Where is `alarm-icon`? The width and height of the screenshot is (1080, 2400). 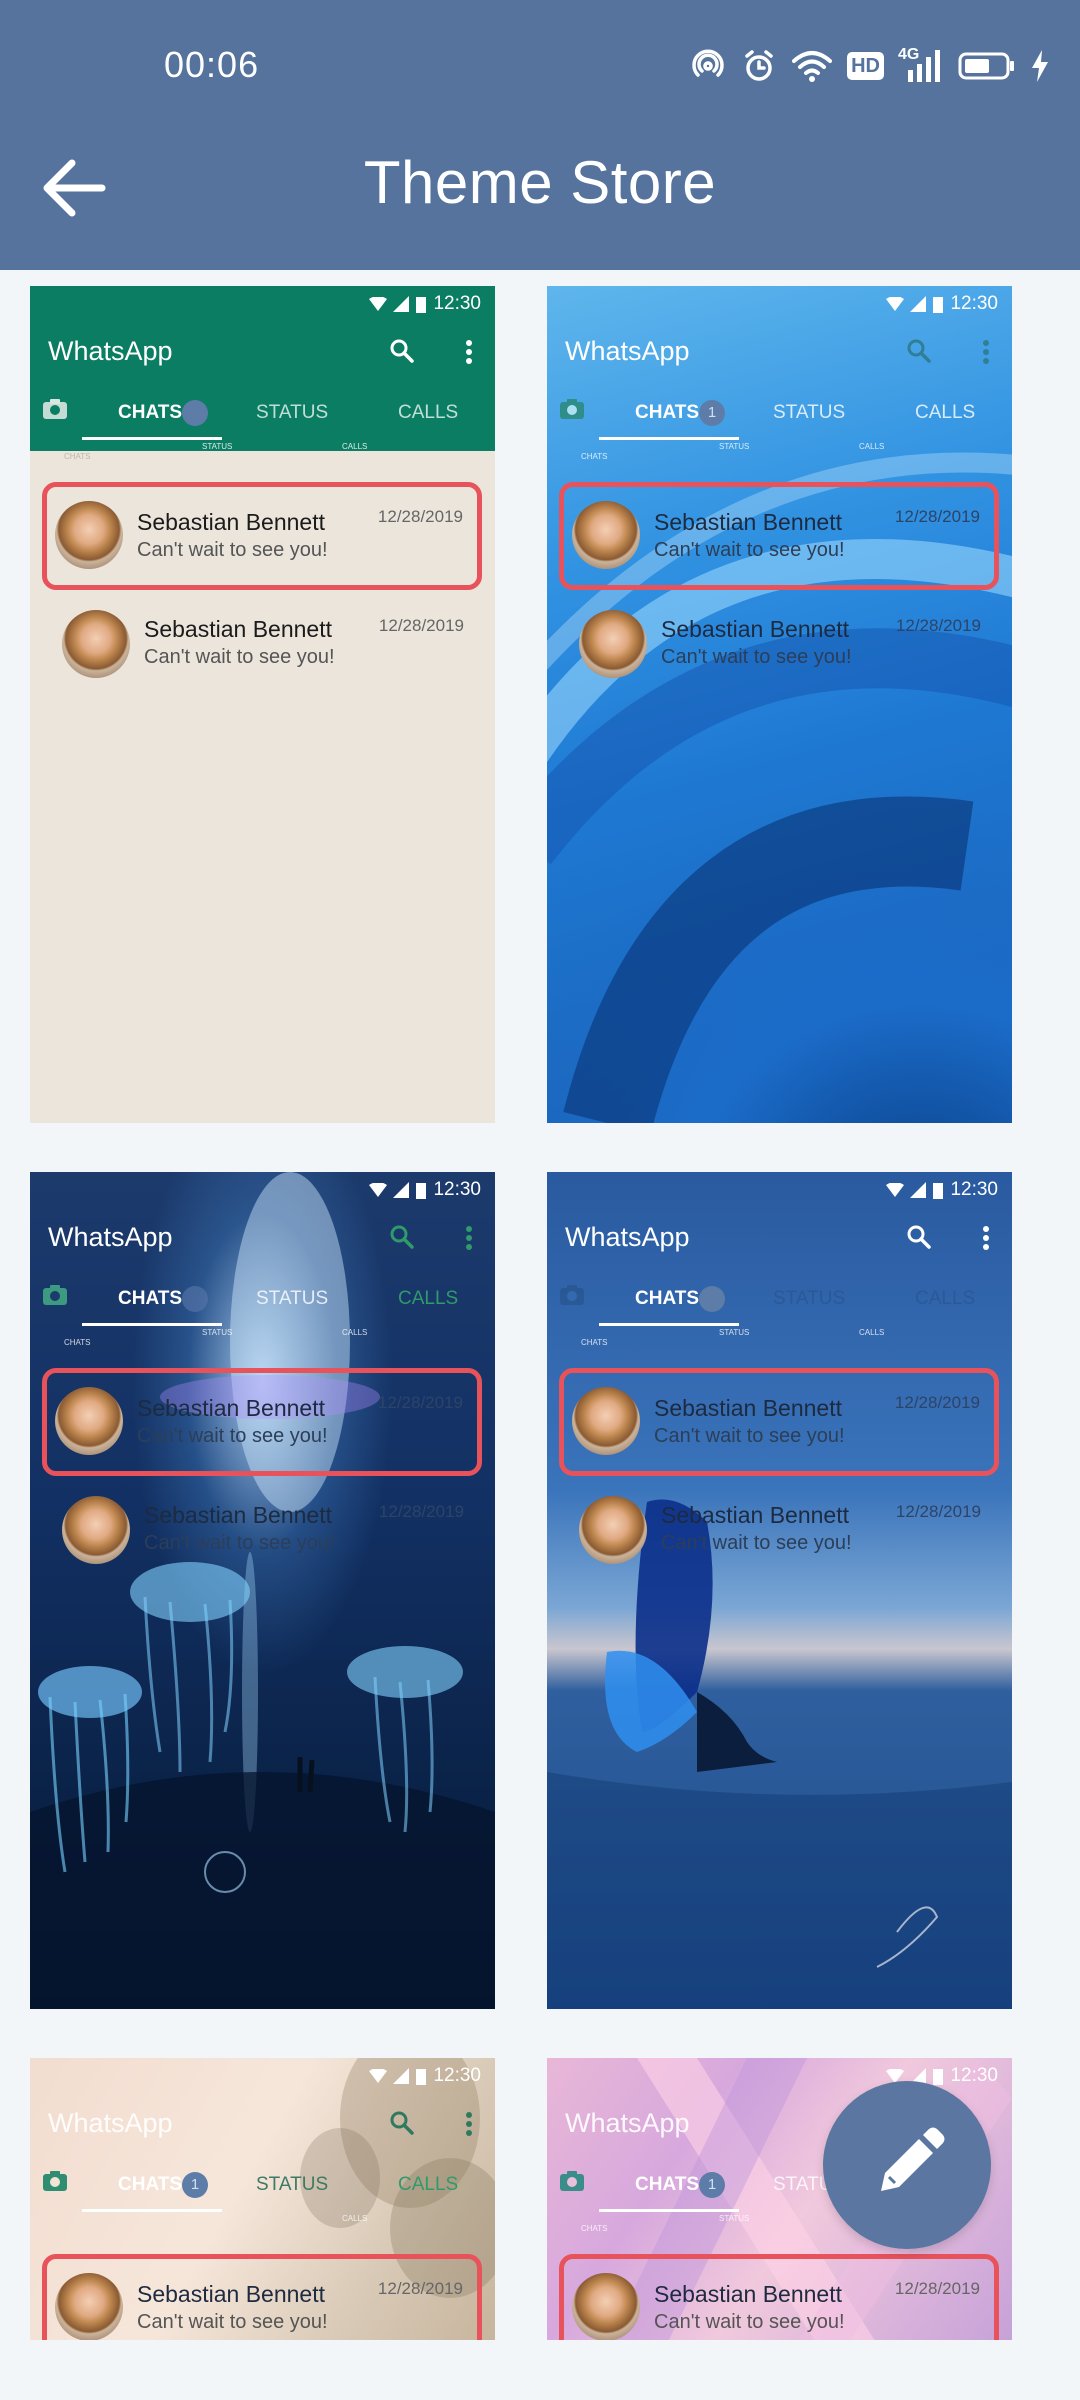
alarm-icon is located at coordinates (759, 65).